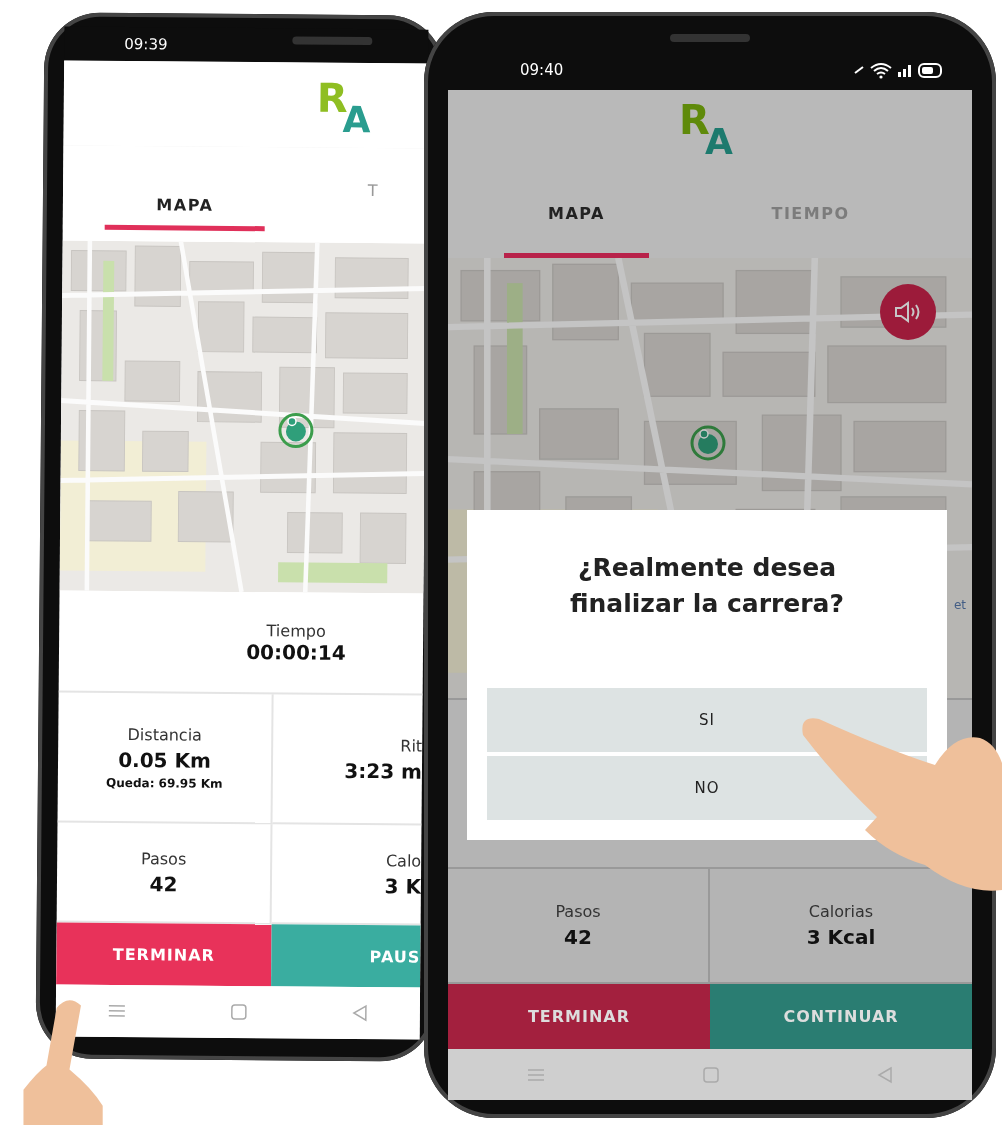 Image resolution: width=1002 pixels, height=1125 pixels. I want to click on action-button: PAUS, so click(346, 956).